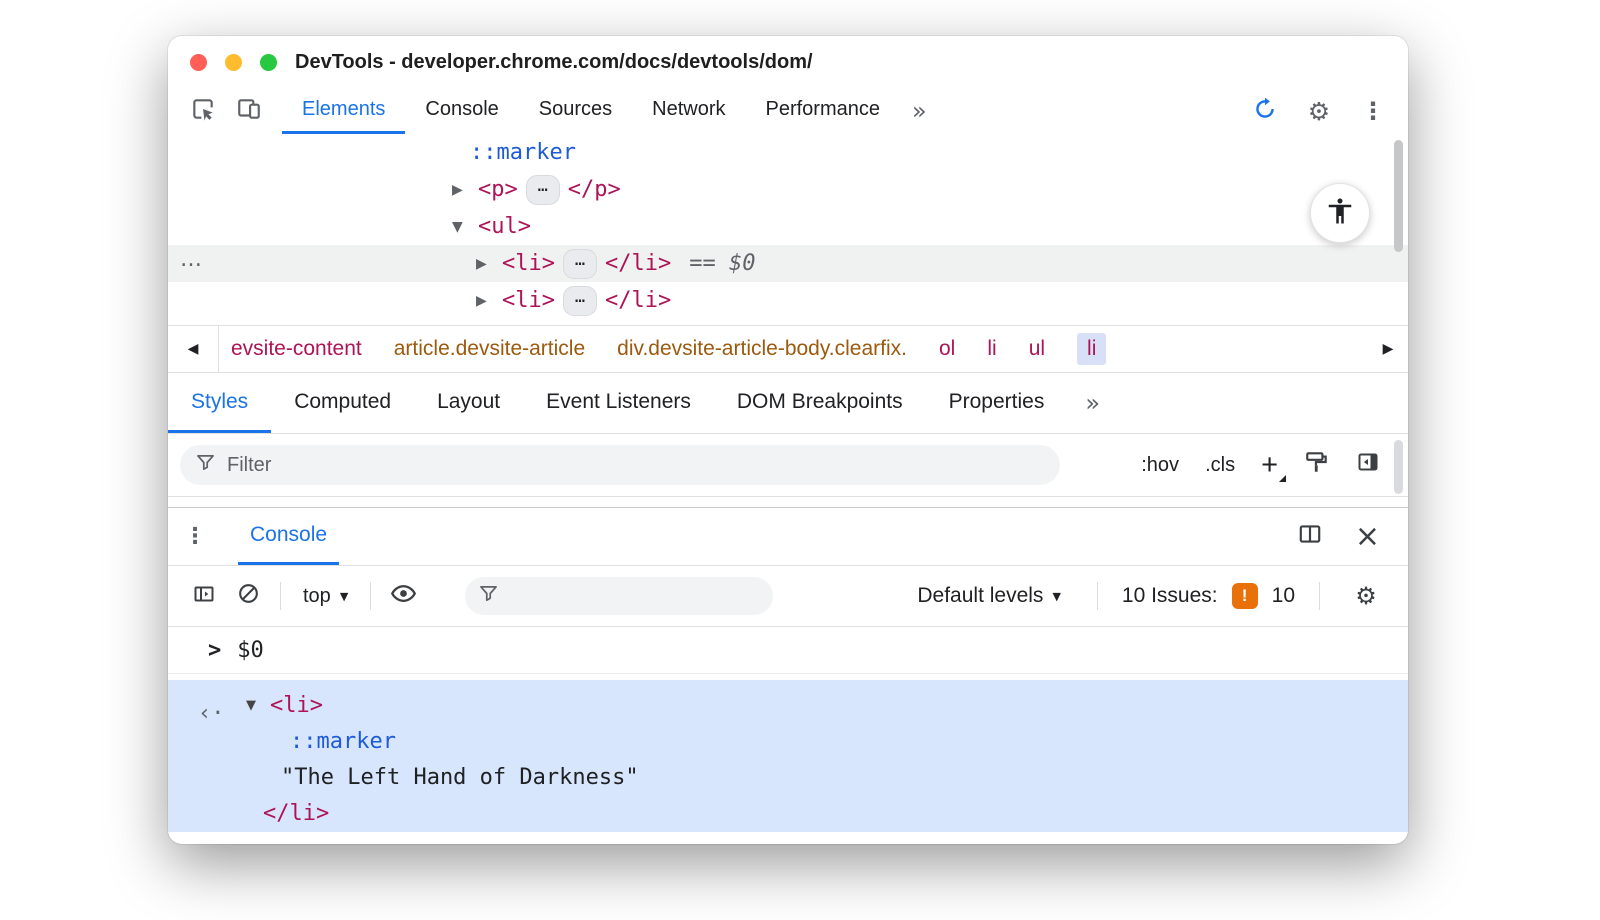 Image resolution: width=1600 pixels, height=920 pixels. I want to click on result-marker-line: ::marker, so click(788, 742).